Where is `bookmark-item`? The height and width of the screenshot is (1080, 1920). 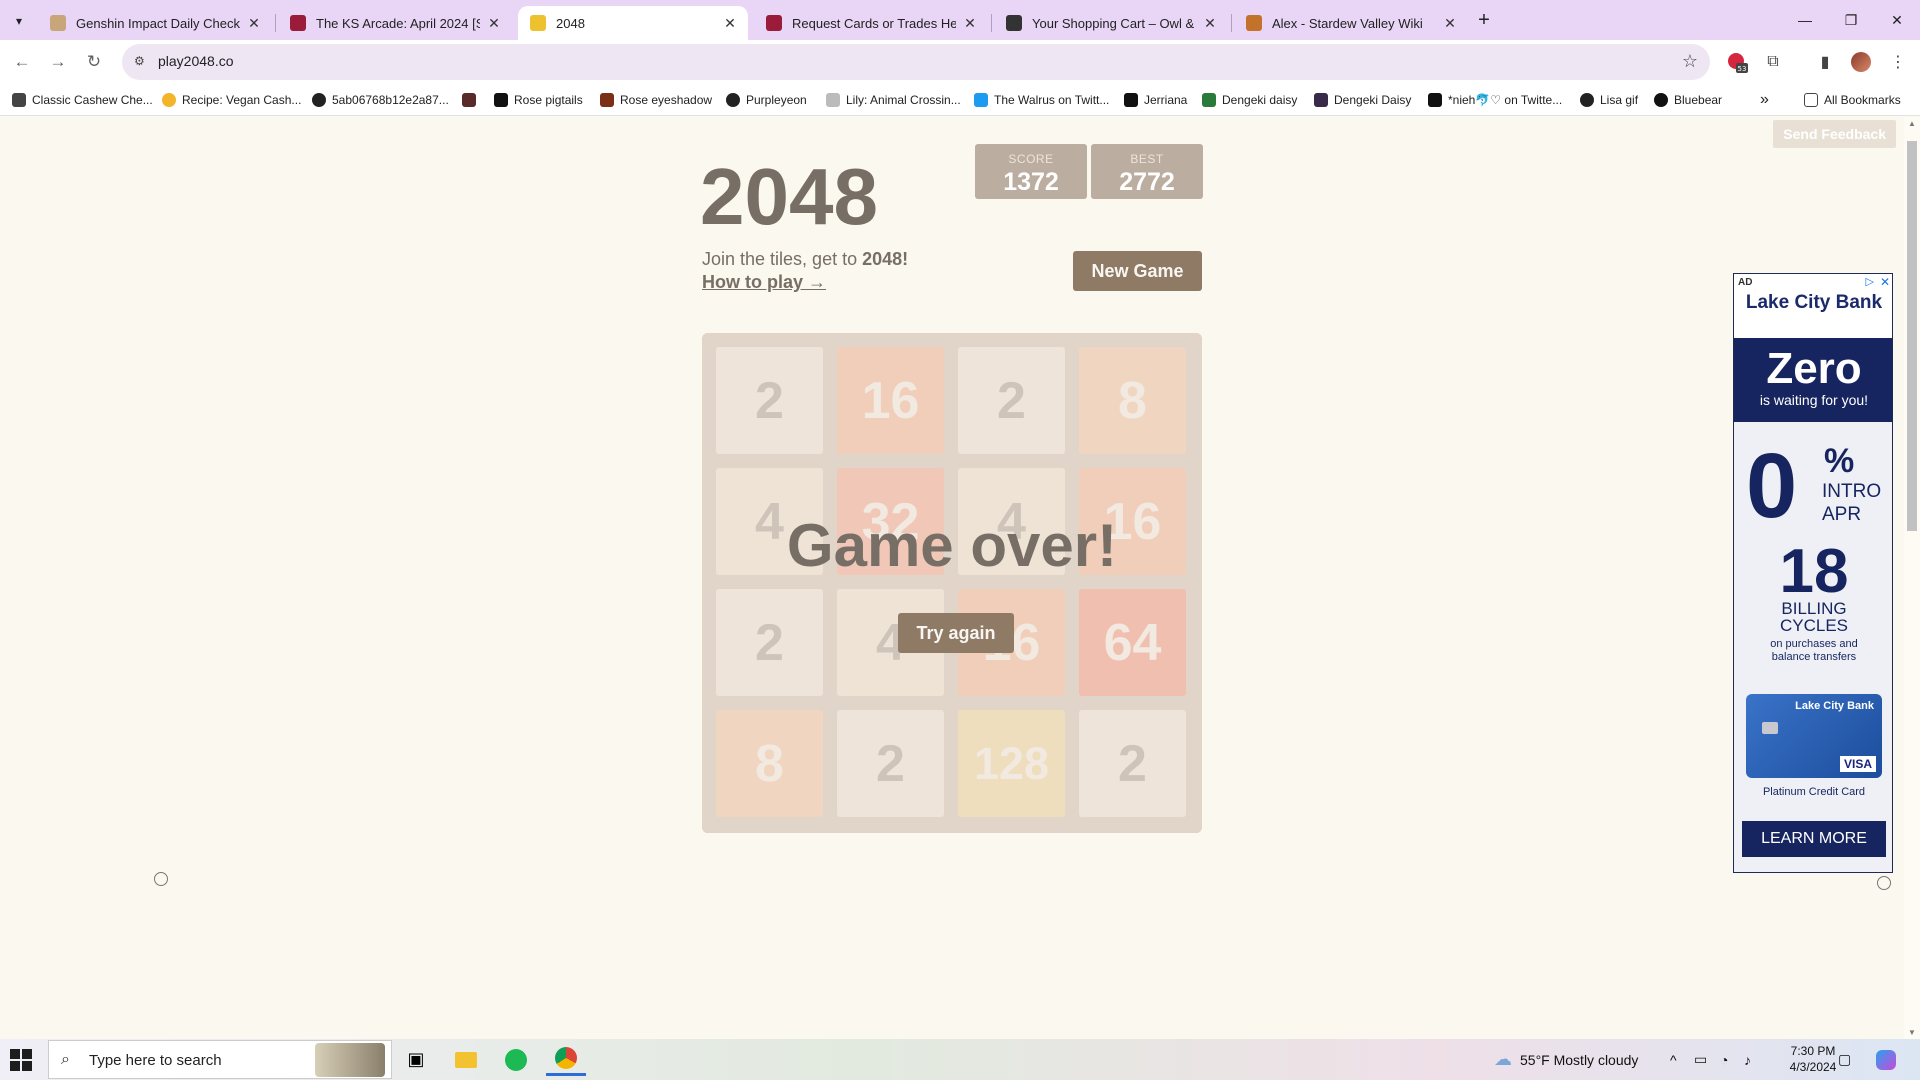 bookmark-item is located at coordinates (472, 100).